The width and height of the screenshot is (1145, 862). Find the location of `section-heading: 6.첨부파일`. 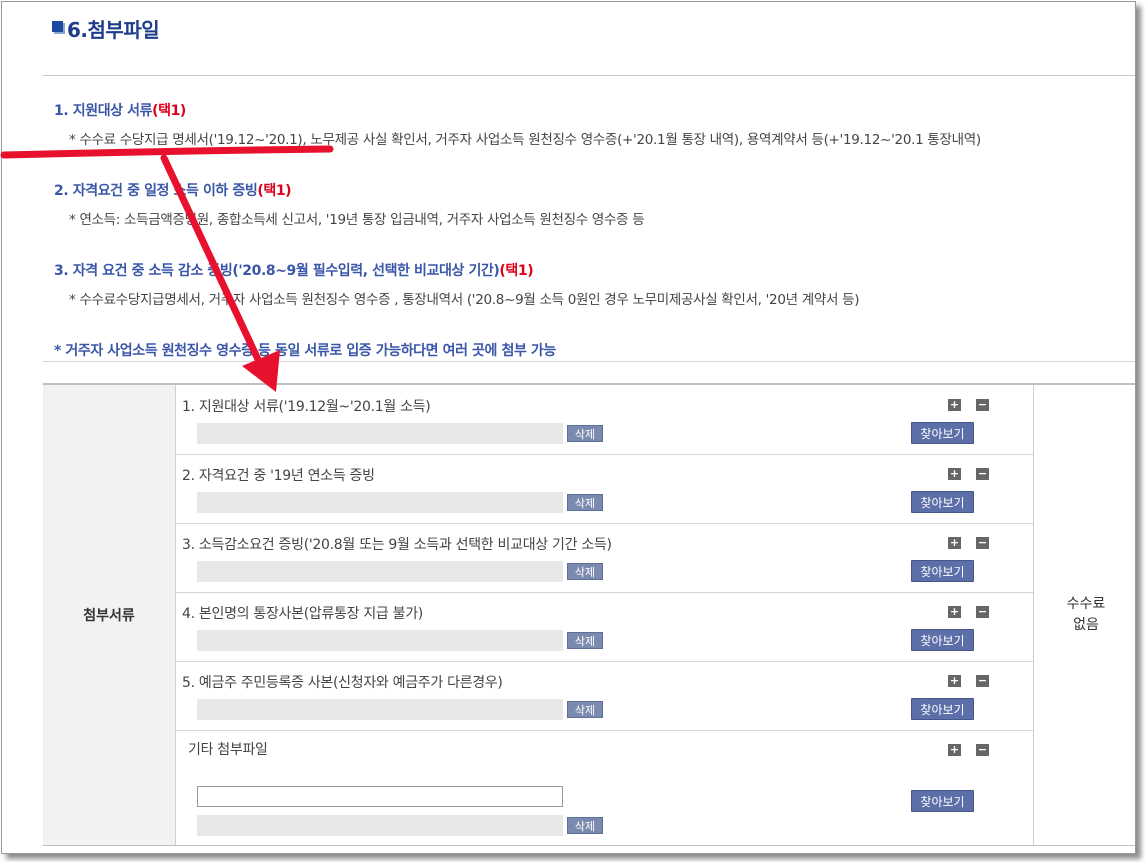

section-heading: 6.첨부파일 is located at coordinates (106, 28).